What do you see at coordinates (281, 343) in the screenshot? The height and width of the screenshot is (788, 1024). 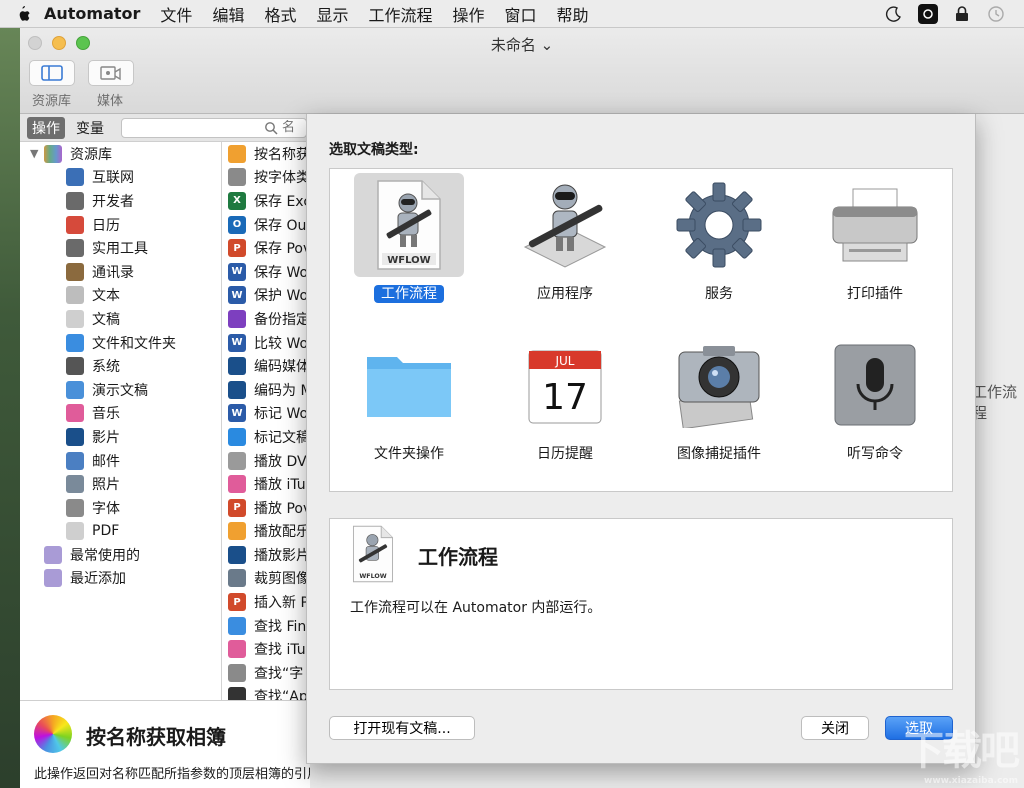 I see `action-item-label: 比较 Wo` at bounding box center [281, 343].